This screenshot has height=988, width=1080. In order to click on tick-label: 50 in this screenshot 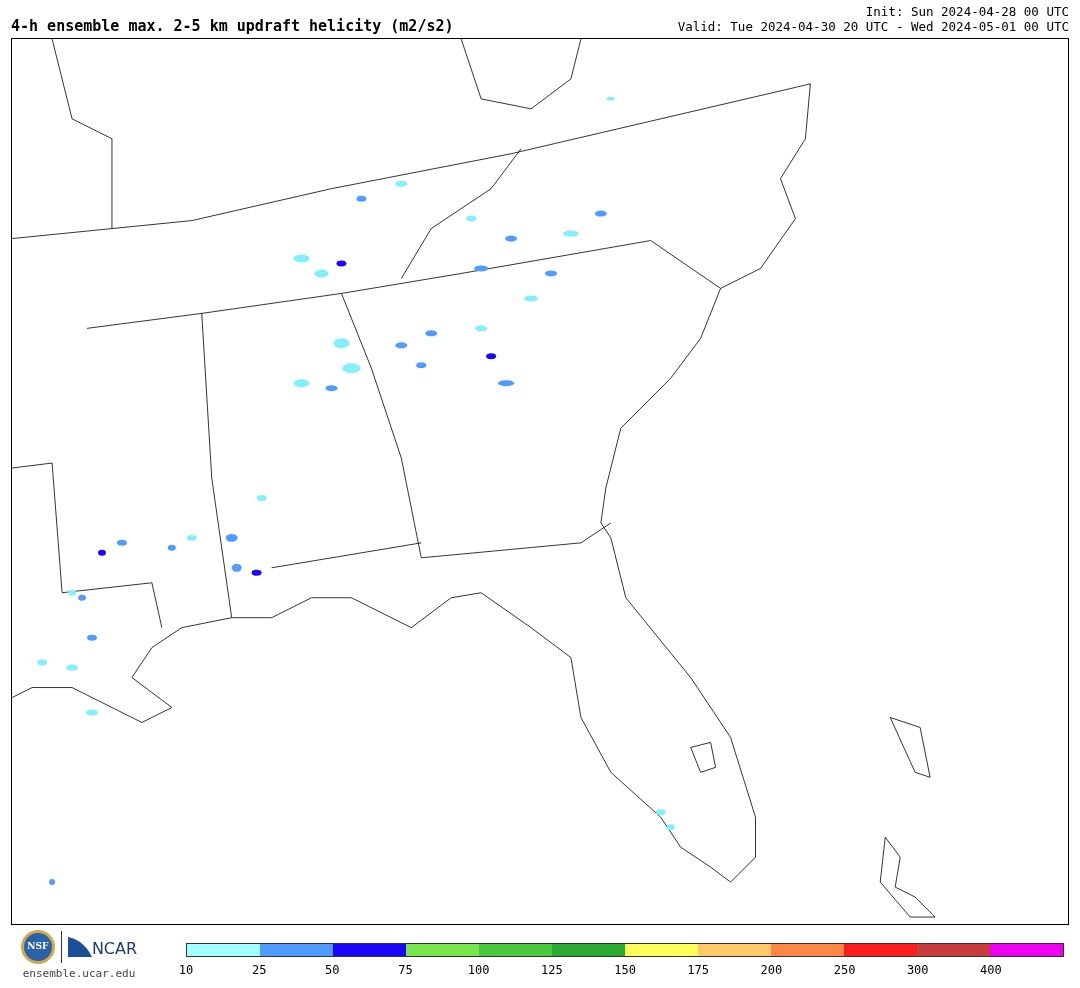, I will do `click(332, 970)`.